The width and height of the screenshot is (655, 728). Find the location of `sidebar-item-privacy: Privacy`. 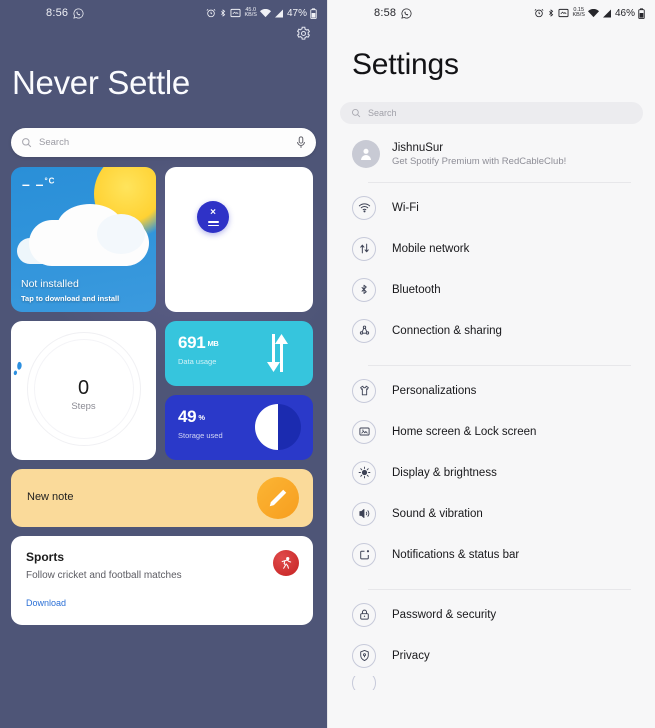

sidebar-item-privacy: Privacy is located at coordinates (491, 655).